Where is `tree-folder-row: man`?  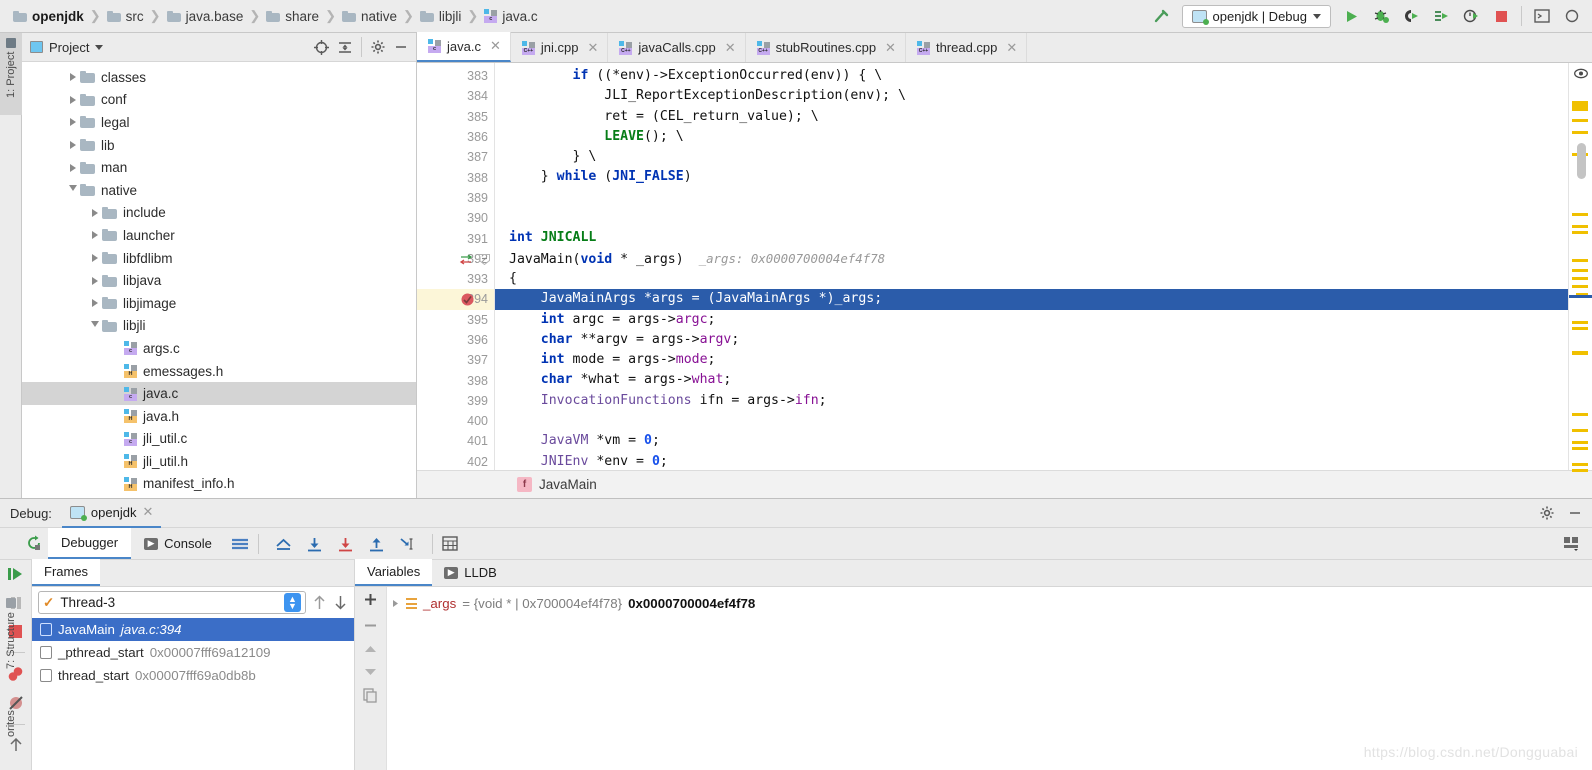
tree-folder-row: man is located at coordinates (219, 167).